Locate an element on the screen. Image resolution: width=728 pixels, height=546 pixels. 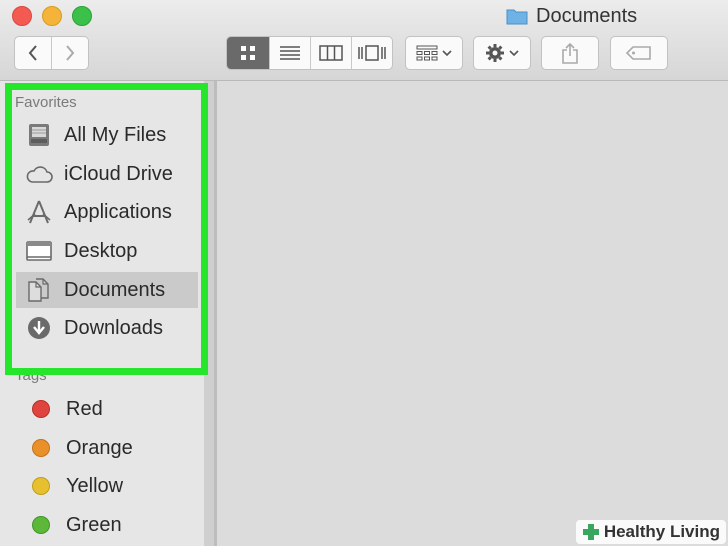
orange-tag-dot-icon is located at coordinates (41, 448).